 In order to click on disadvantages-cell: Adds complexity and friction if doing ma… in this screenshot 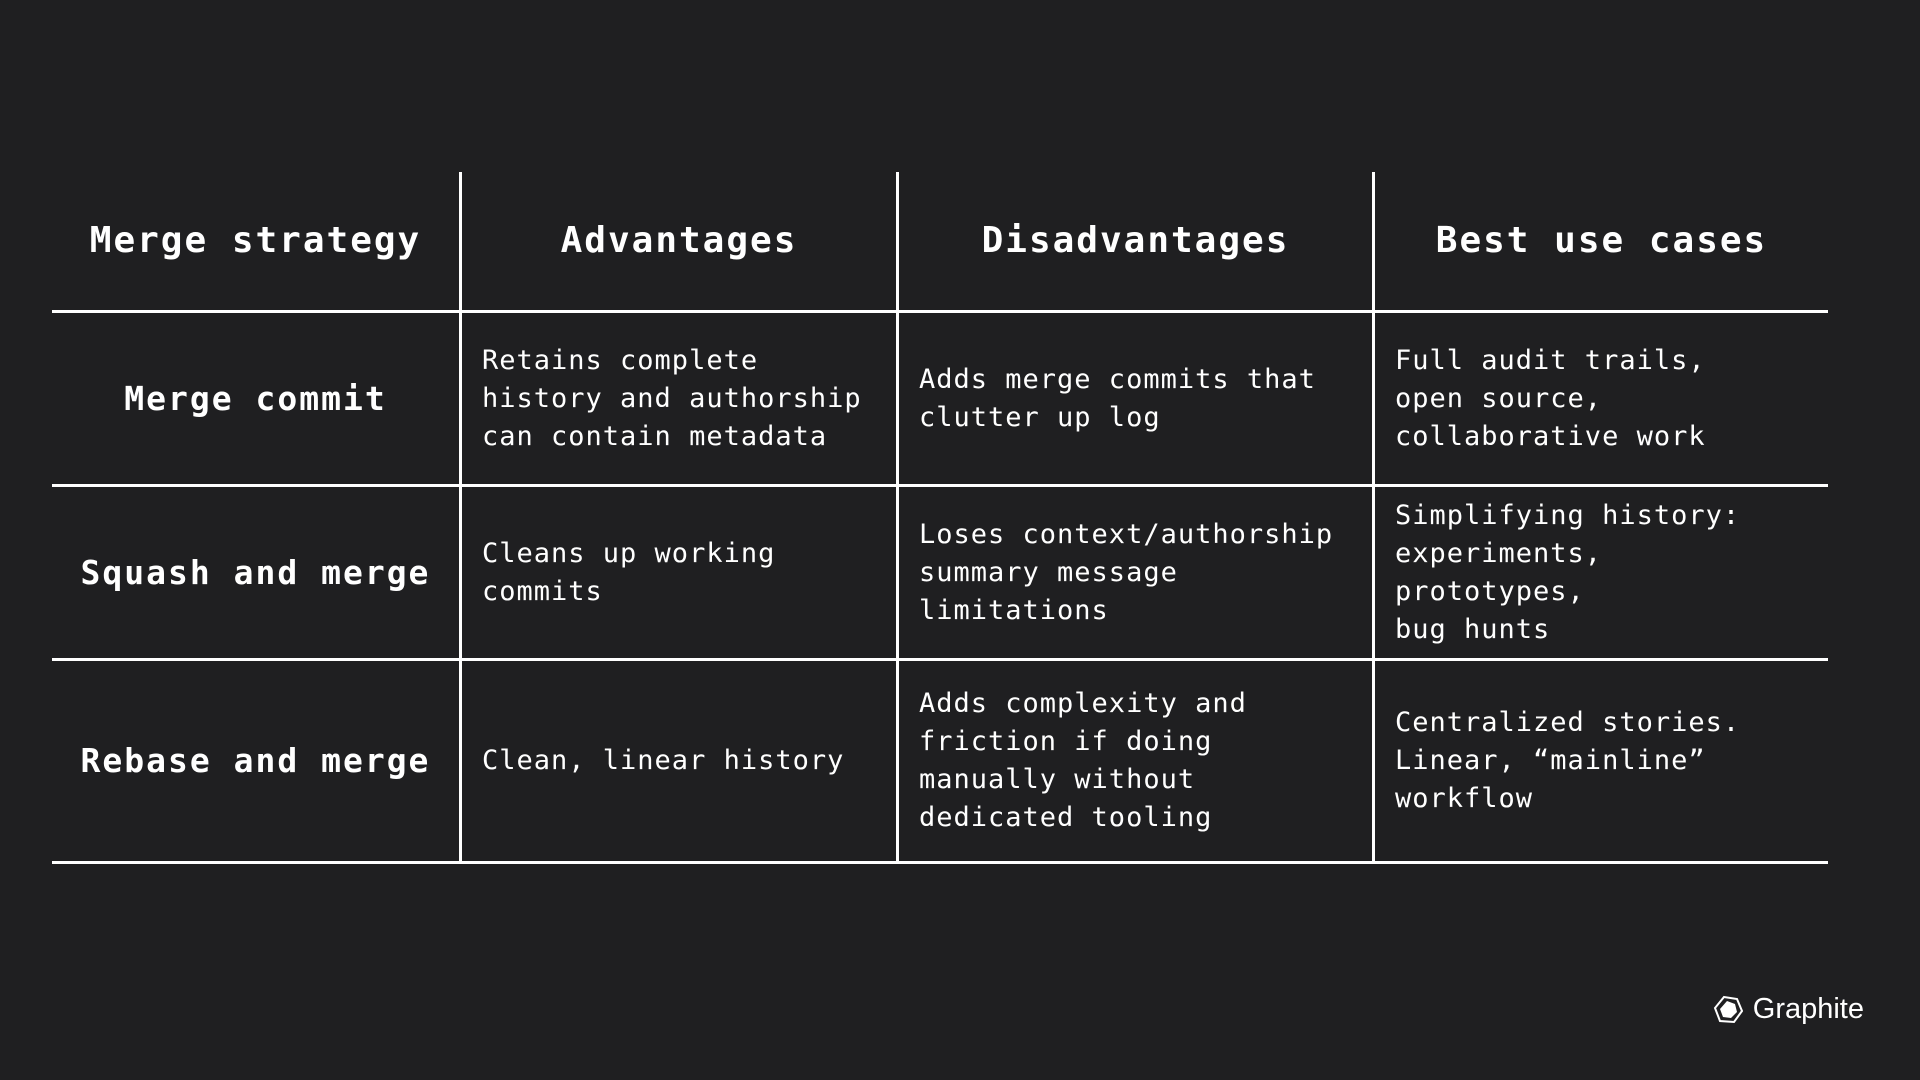, I will do `click(1134, 761)`.